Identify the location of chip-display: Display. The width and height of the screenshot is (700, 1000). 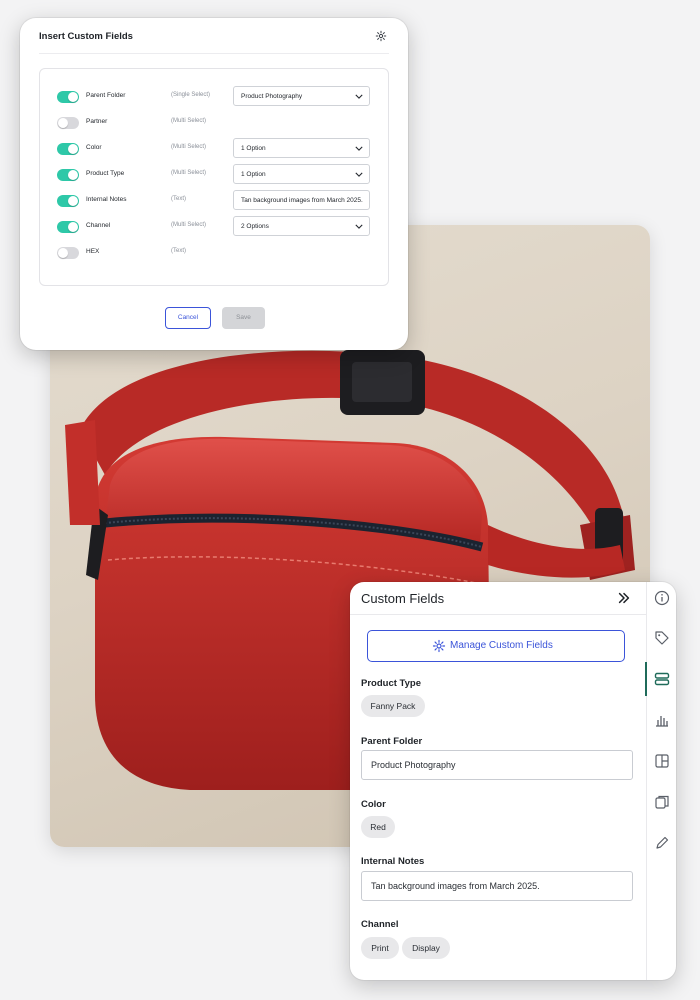
(426, 948).